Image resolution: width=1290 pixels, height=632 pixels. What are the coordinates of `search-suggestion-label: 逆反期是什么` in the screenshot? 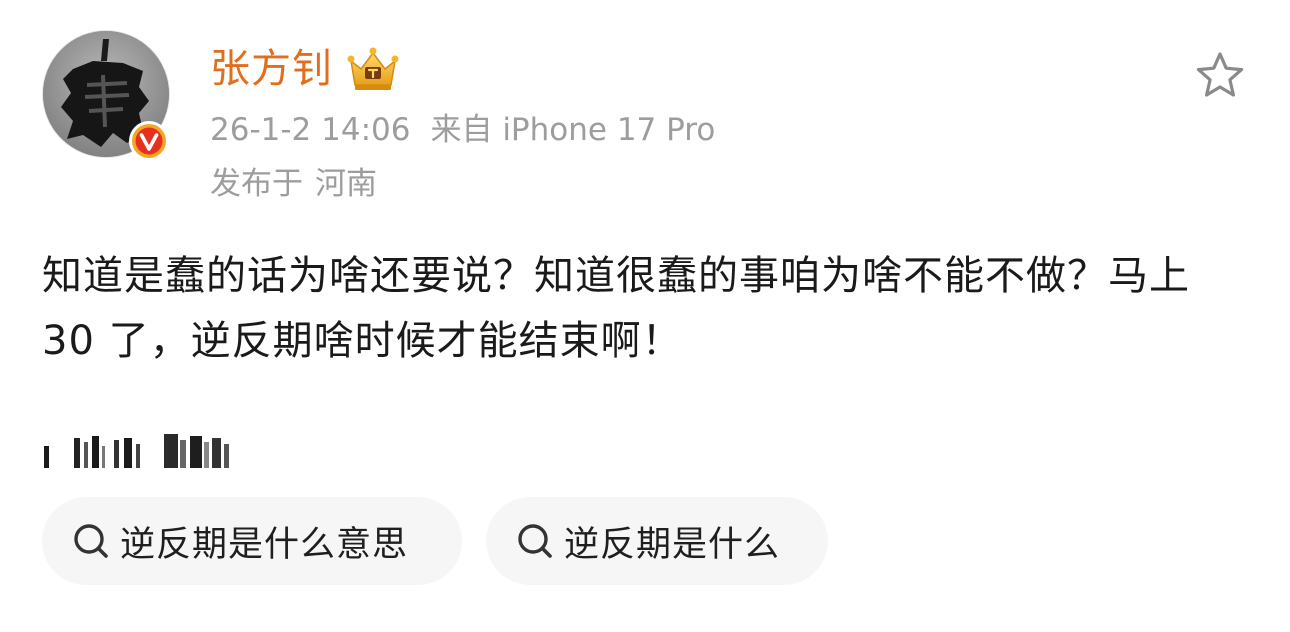 It's located at (672, 544).